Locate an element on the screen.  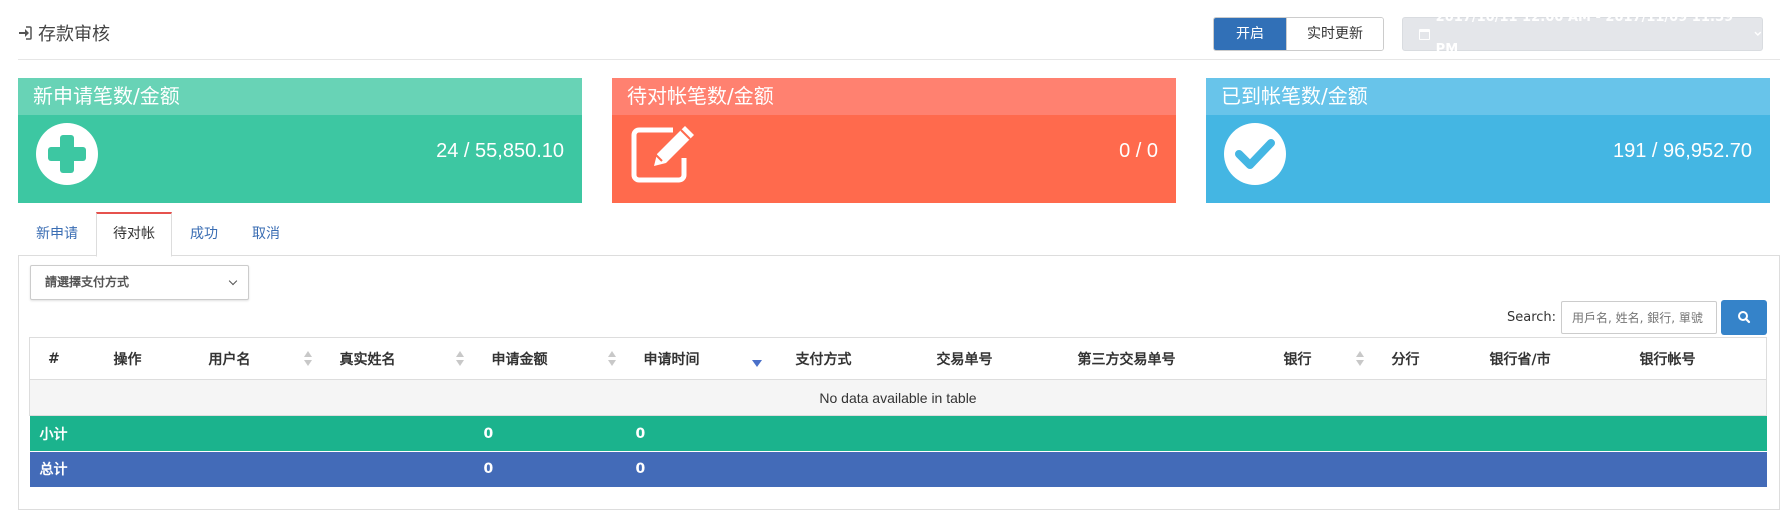
payment-method-select-value: 請選擇支付方式 is located at coordinates (87, 282).